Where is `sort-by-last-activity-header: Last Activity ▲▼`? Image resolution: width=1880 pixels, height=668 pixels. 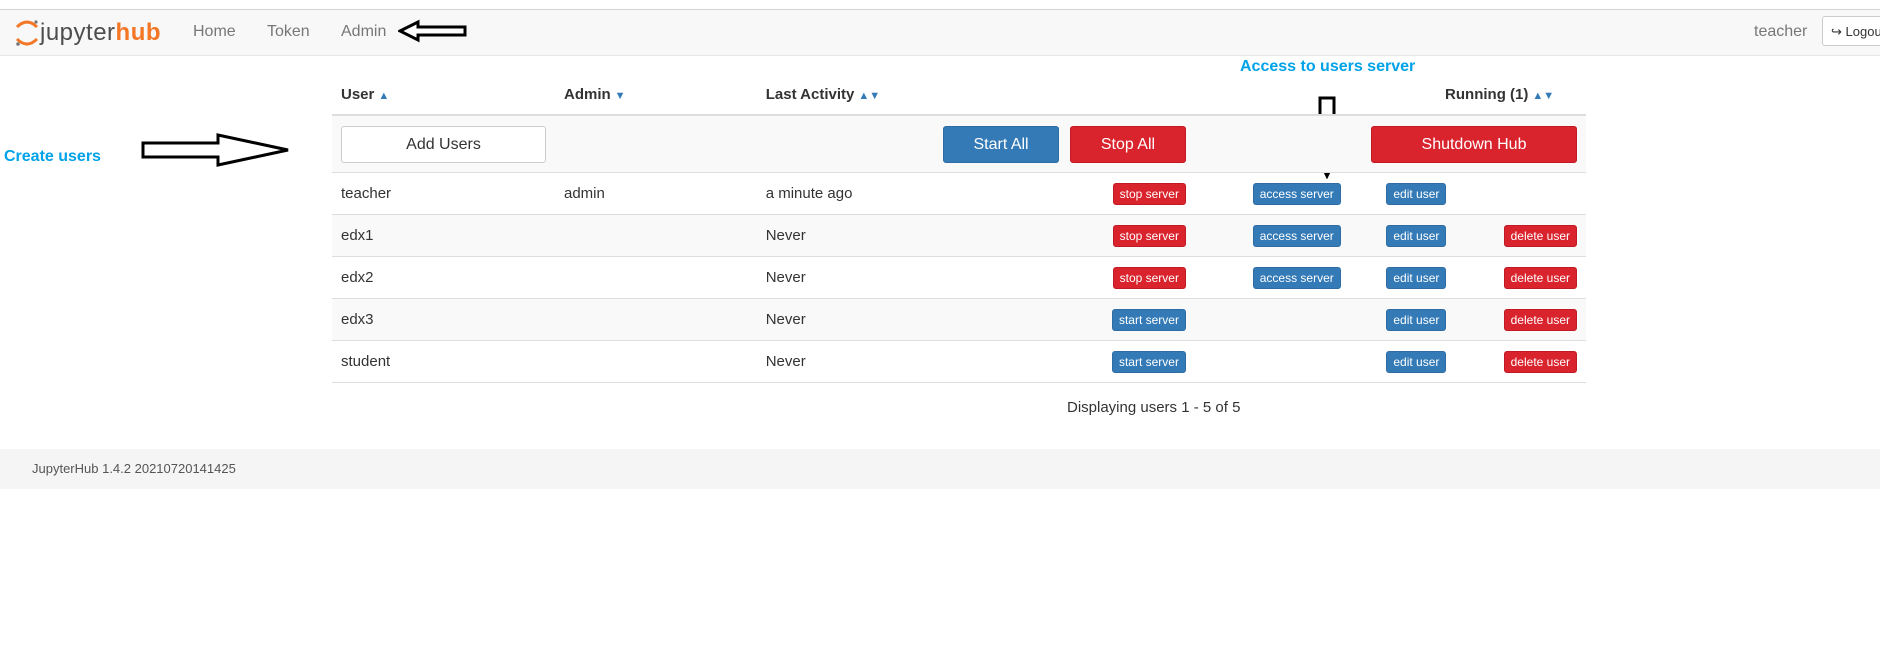
sort-by-last-activity-header: Last Activity ▲▼ is located at coordinates (908, 94).